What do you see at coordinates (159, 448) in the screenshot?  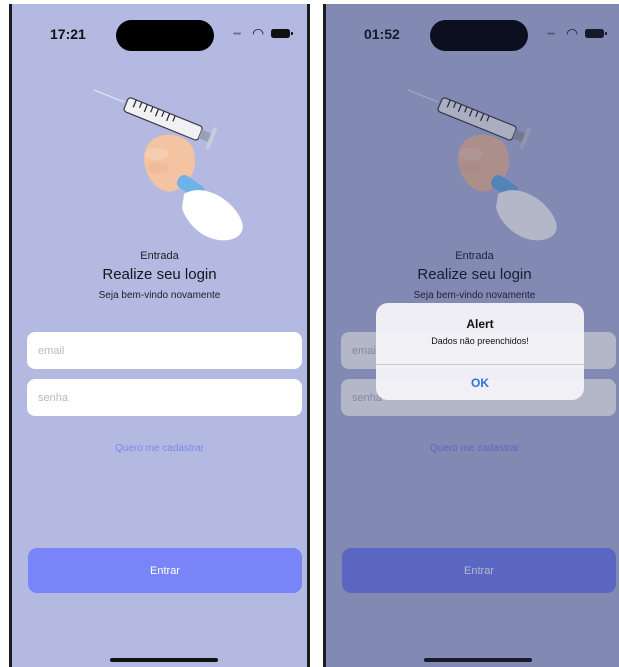 I see `register-link: Quero me cadastrar` at bounding box center [159, 448].